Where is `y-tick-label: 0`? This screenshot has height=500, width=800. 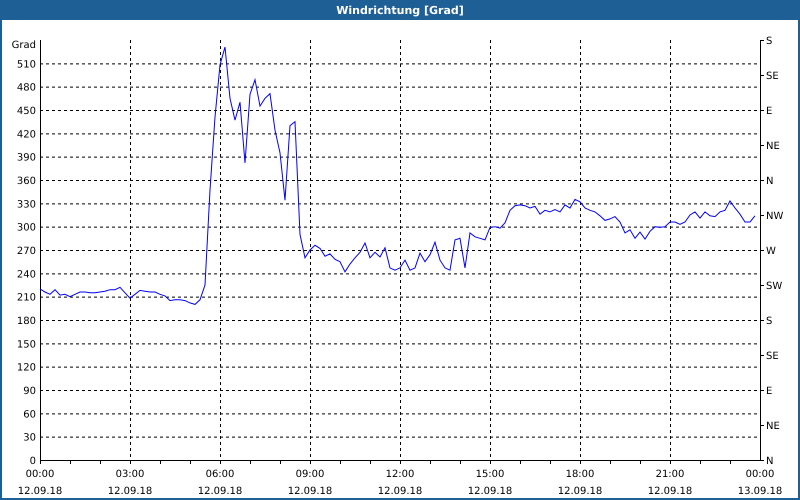
y-tick-label: 0 is located at coordinates (33, 461).